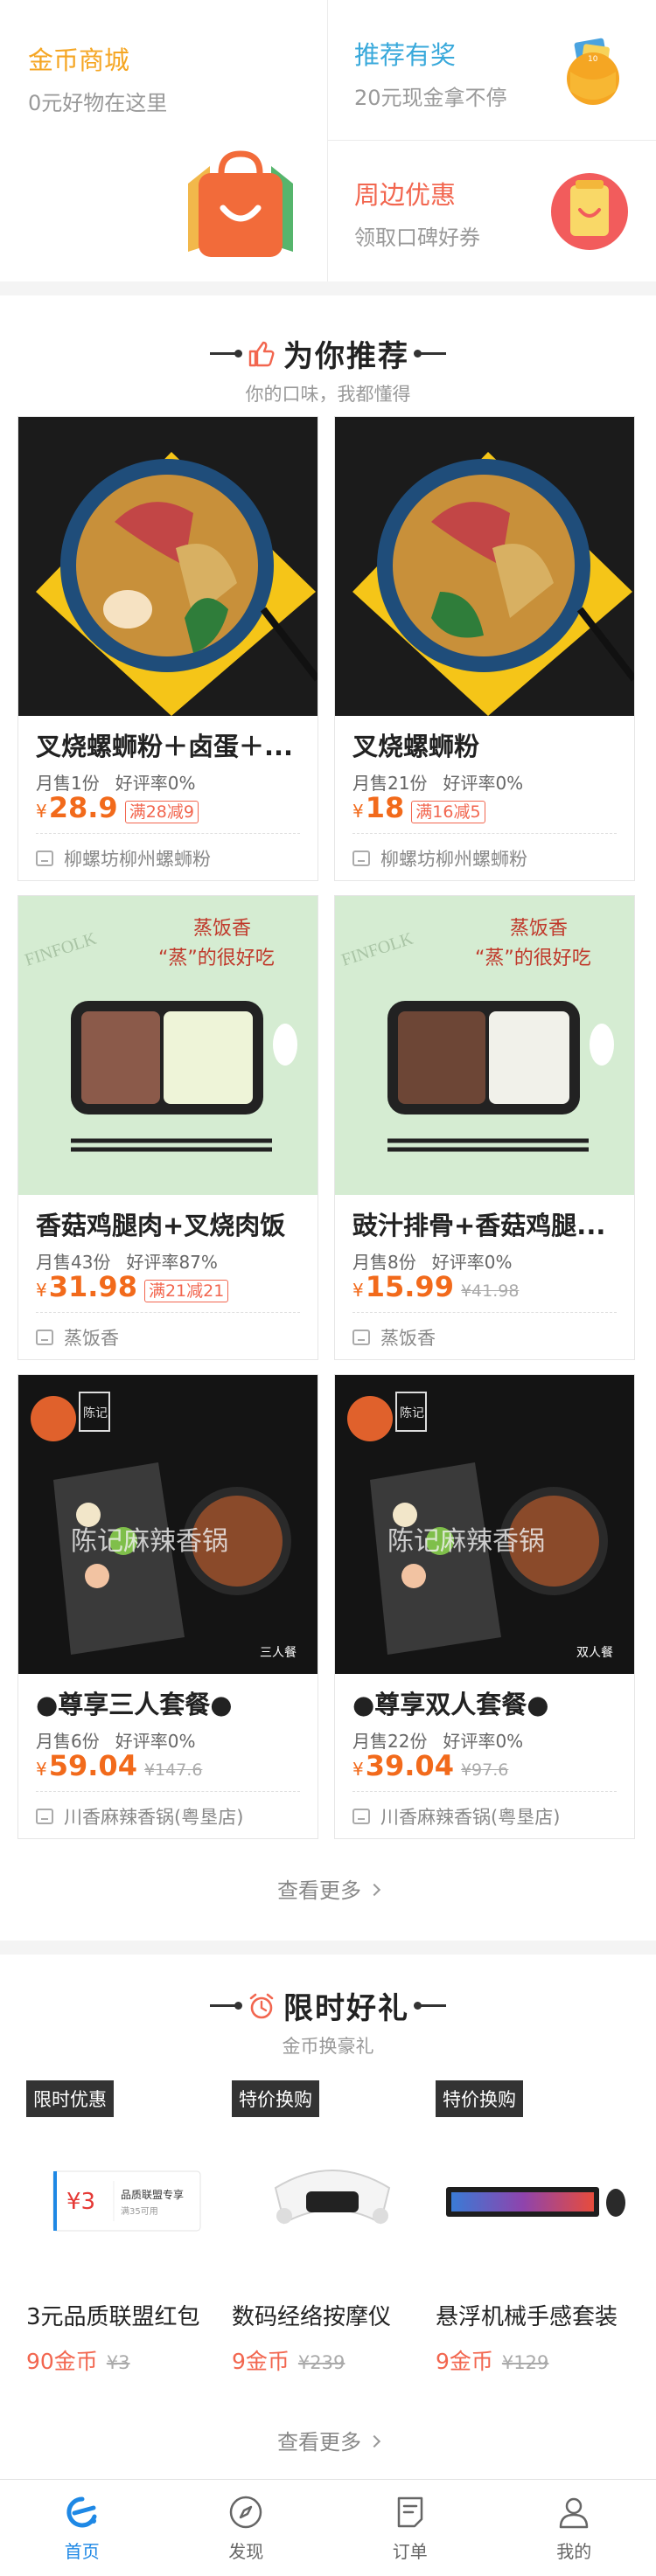 The width and height of the screenshot is (656, 2576). What do you see at coordinates (448, 812) in the screenshot?
I see `discount-badge: 满16减5` at bounding box center [448, 812].